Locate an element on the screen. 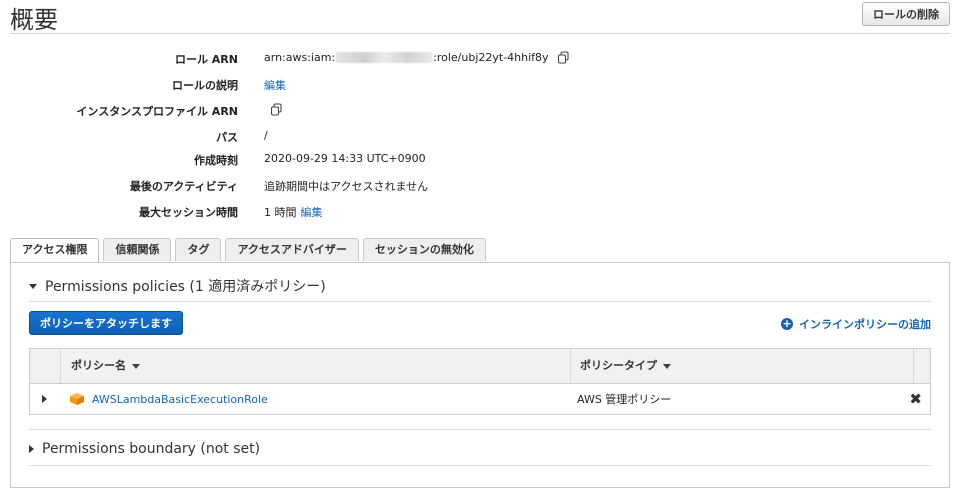 Image resolution: width=960 pixels, height=498 pixels. instance-profile-value is located at coordinates (273, 109).